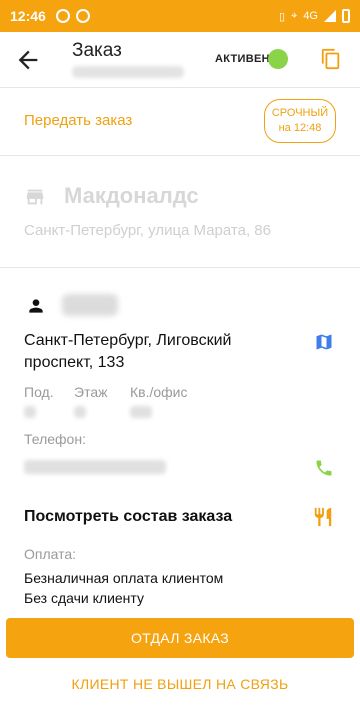 This screenshot has width=360, height=712. Describe the element at coordinates (36, 306) in the screenshot. I see `person-icon` at that location.